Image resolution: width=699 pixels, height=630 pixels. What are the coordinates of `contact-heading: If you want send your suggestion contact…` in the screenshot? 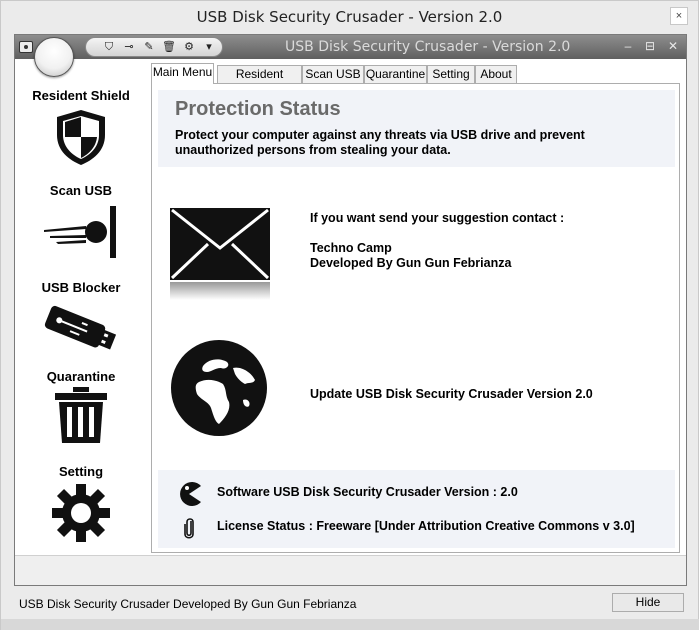 It's located at (437, 218).